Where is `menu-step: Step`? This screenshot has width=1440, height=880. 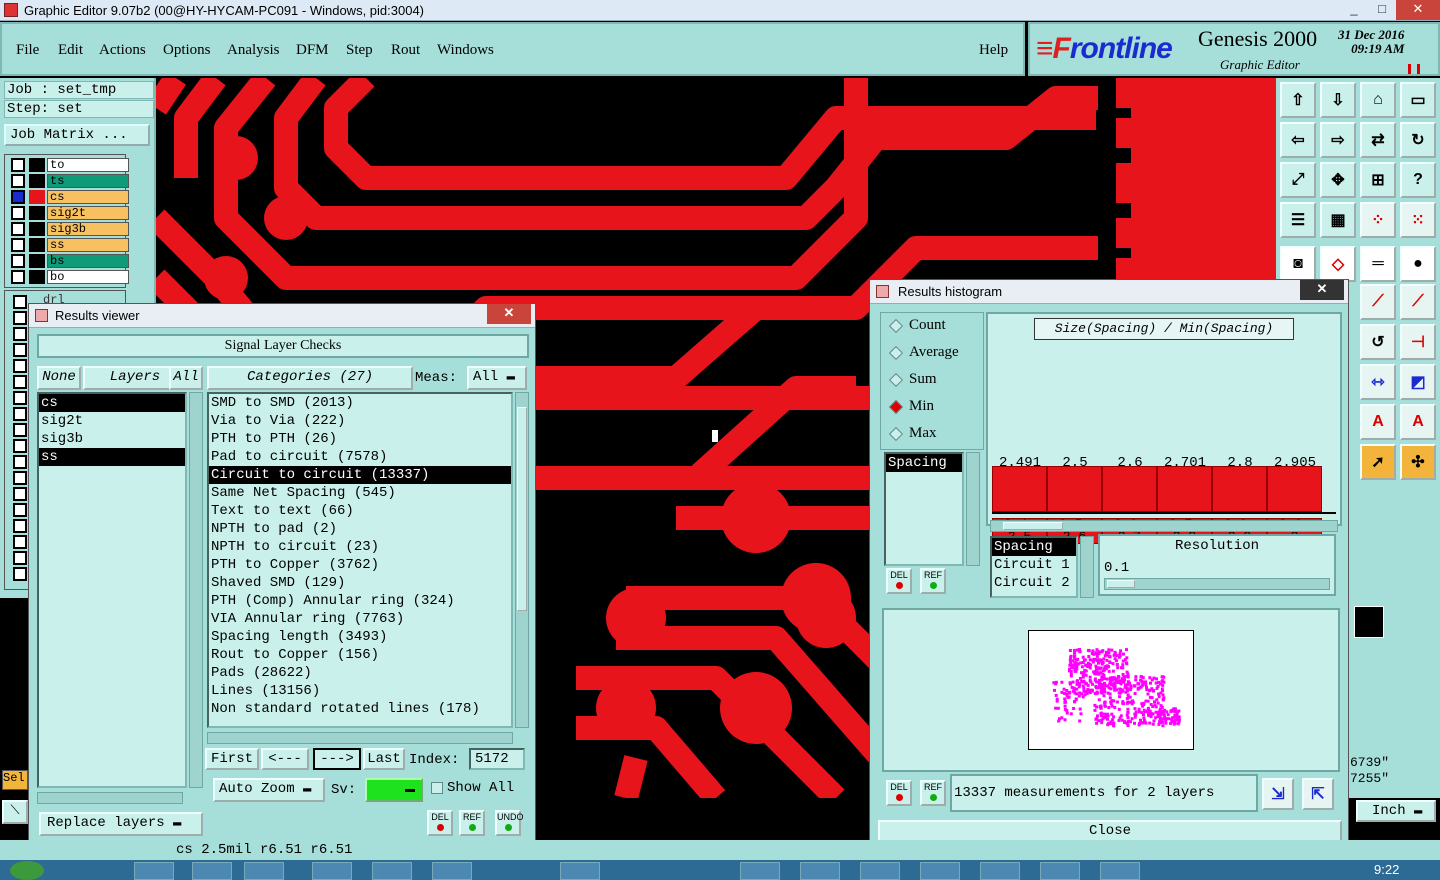
menu-step: Step is located at coordinates (359, 50).